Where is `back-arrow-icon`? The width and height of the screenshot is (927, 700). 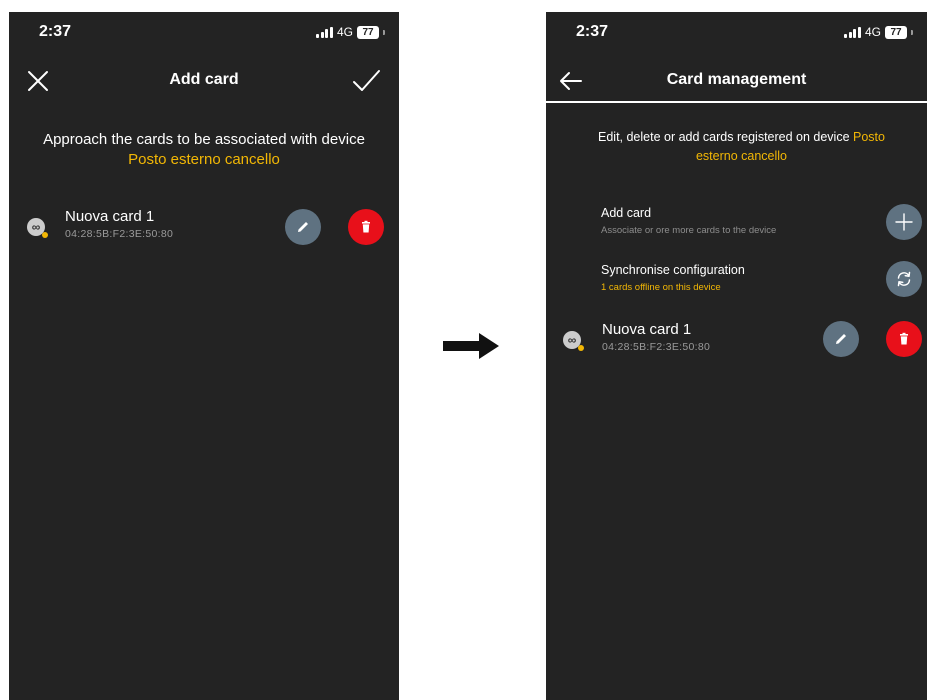
back-arrow-icon is located at coordinates (571, 81).